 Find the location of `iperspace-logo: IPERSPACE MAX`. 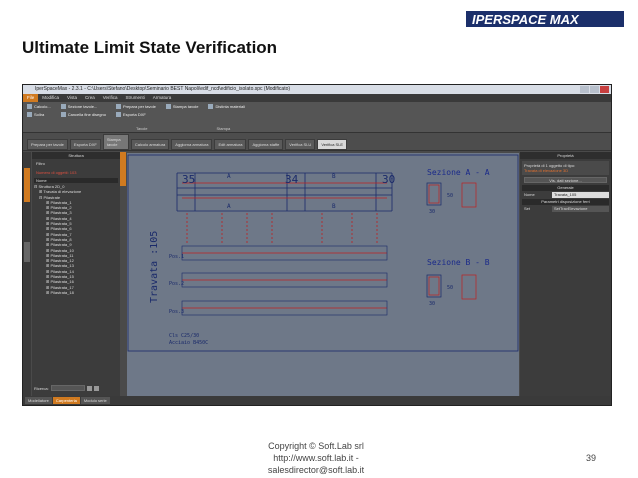

iperspace-logo: IPERSPACE MAX is located at coordinates (545, 19).